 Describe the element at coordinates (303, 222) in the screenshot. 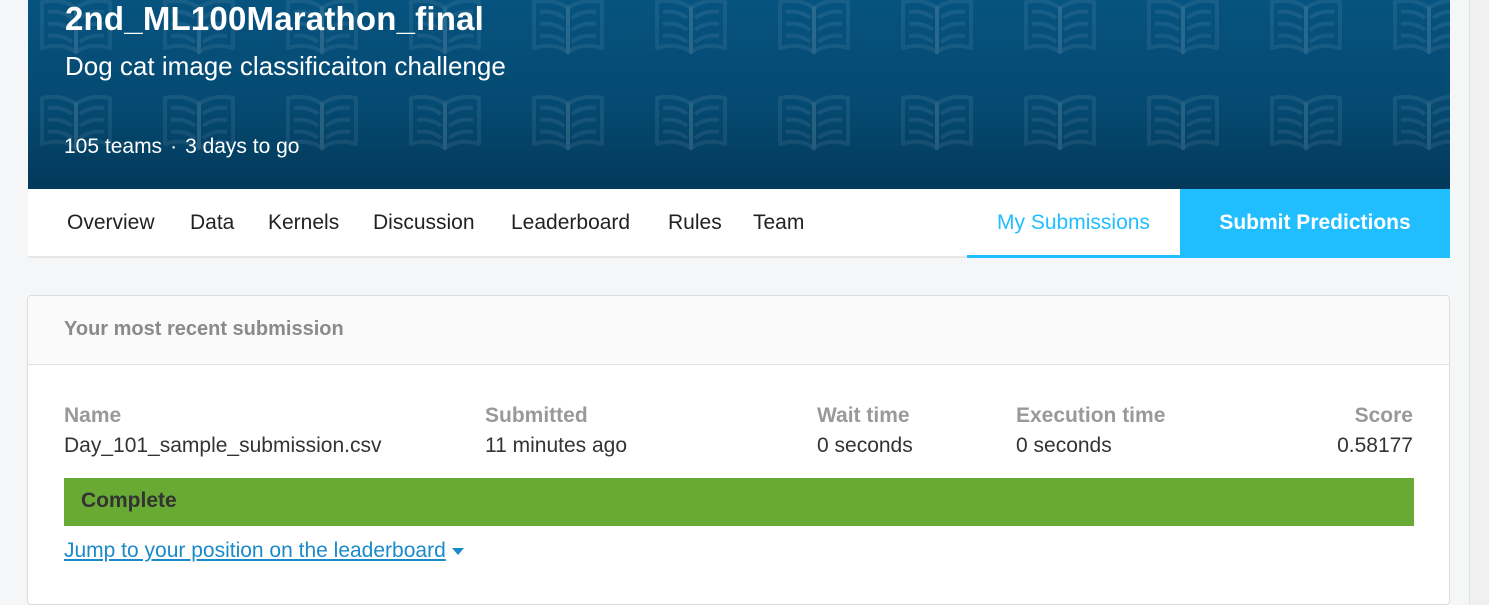

I see `tab-kernels: Kernels` at that location.